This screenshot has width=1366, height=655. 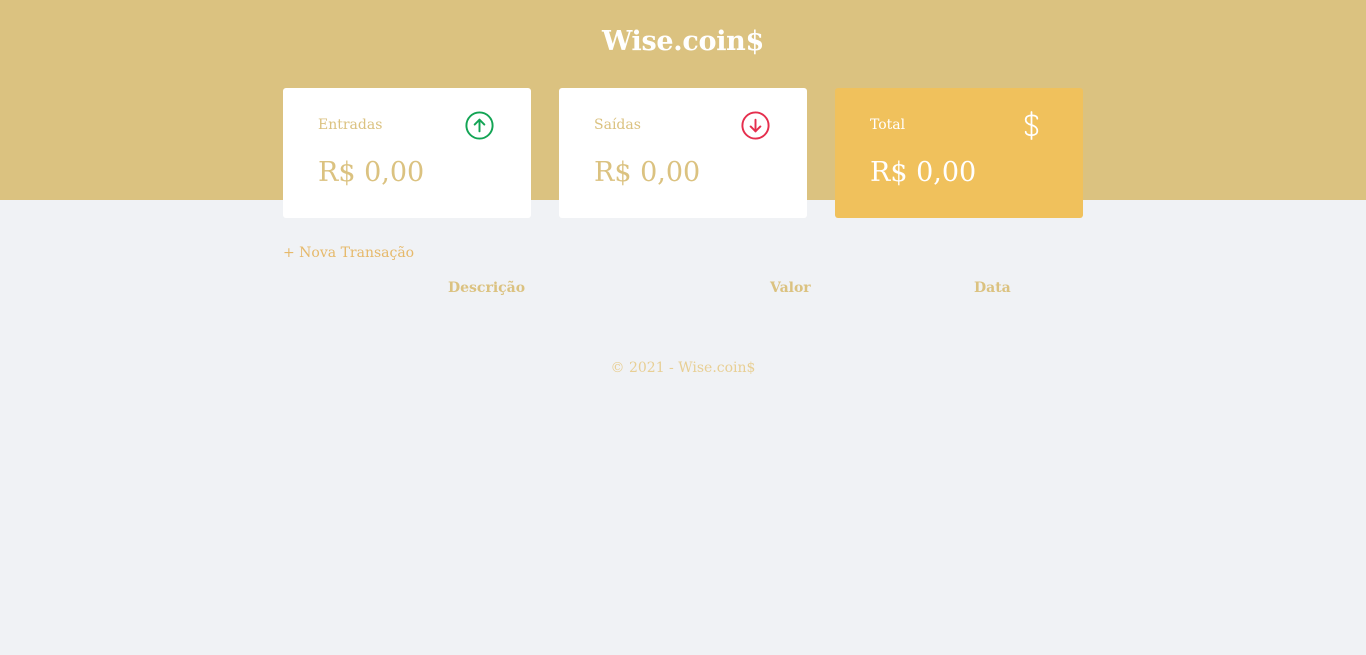 What do you see at coordinates (1031, 125) in the screenshot?
I see `dollar-sign-icon` at bounding box center [1031, 125].